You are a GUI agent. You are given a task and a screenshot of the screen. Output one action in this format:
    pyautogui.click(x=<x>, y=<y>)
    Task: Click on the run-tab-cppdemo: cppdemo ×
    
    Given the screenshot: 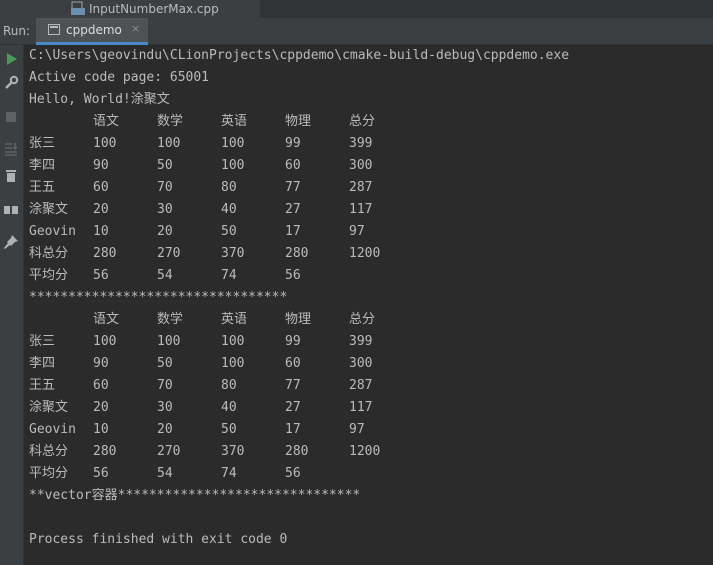 What is the action you would take?
    pyautogui.click(x=92, y=31)
    